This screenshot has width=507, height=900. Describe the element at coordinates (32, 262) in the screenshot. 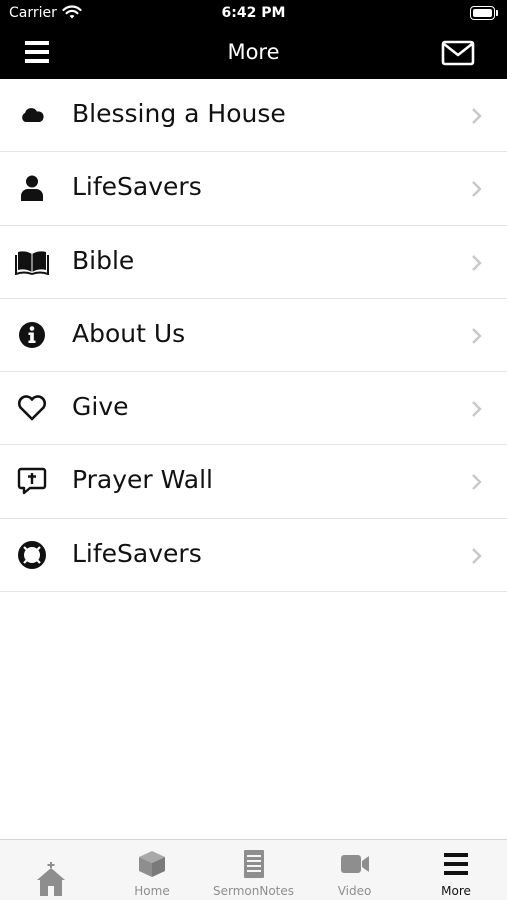

I see `open-book-icon` at that location.